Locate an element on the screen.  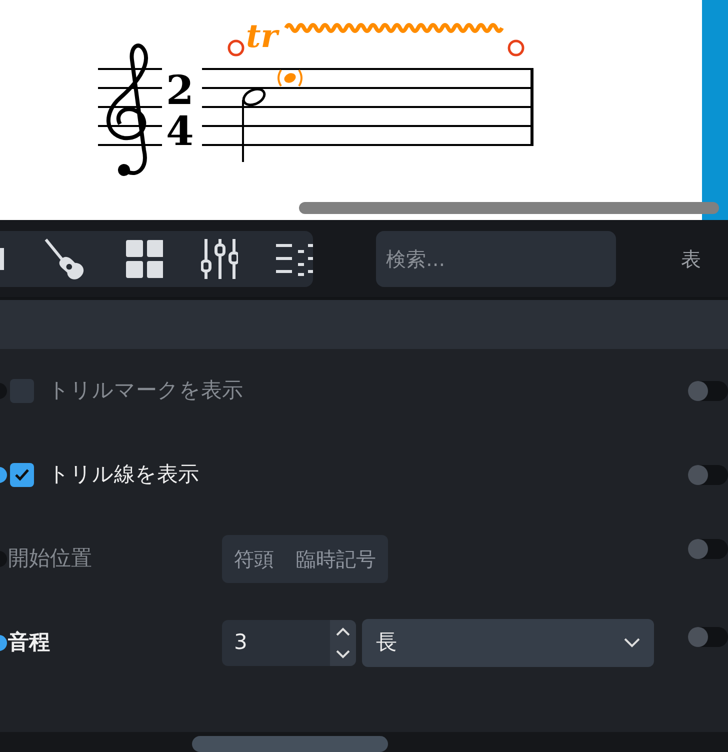
half-note-icon is located at coordinates (254, 125).